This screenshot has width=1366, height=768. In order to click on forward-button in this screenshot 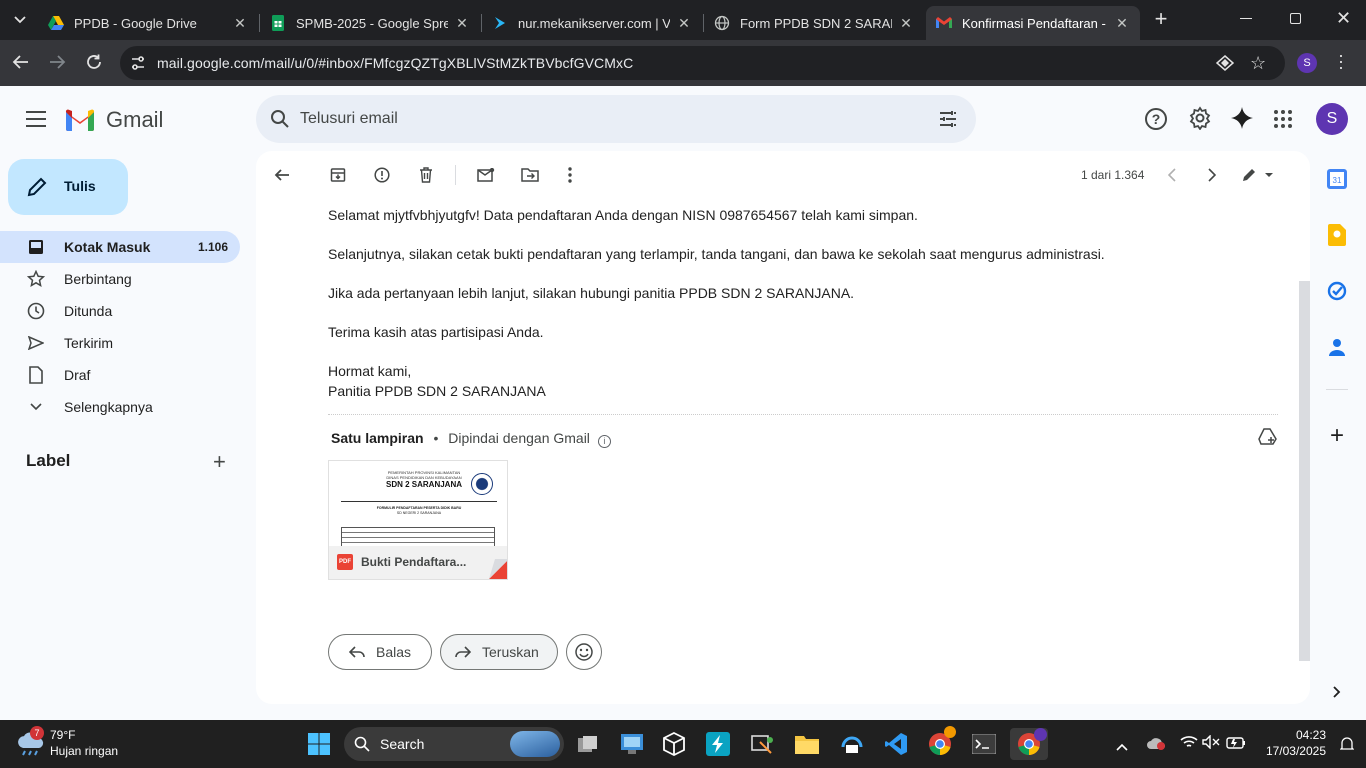, I will do `click(58, 63)`.